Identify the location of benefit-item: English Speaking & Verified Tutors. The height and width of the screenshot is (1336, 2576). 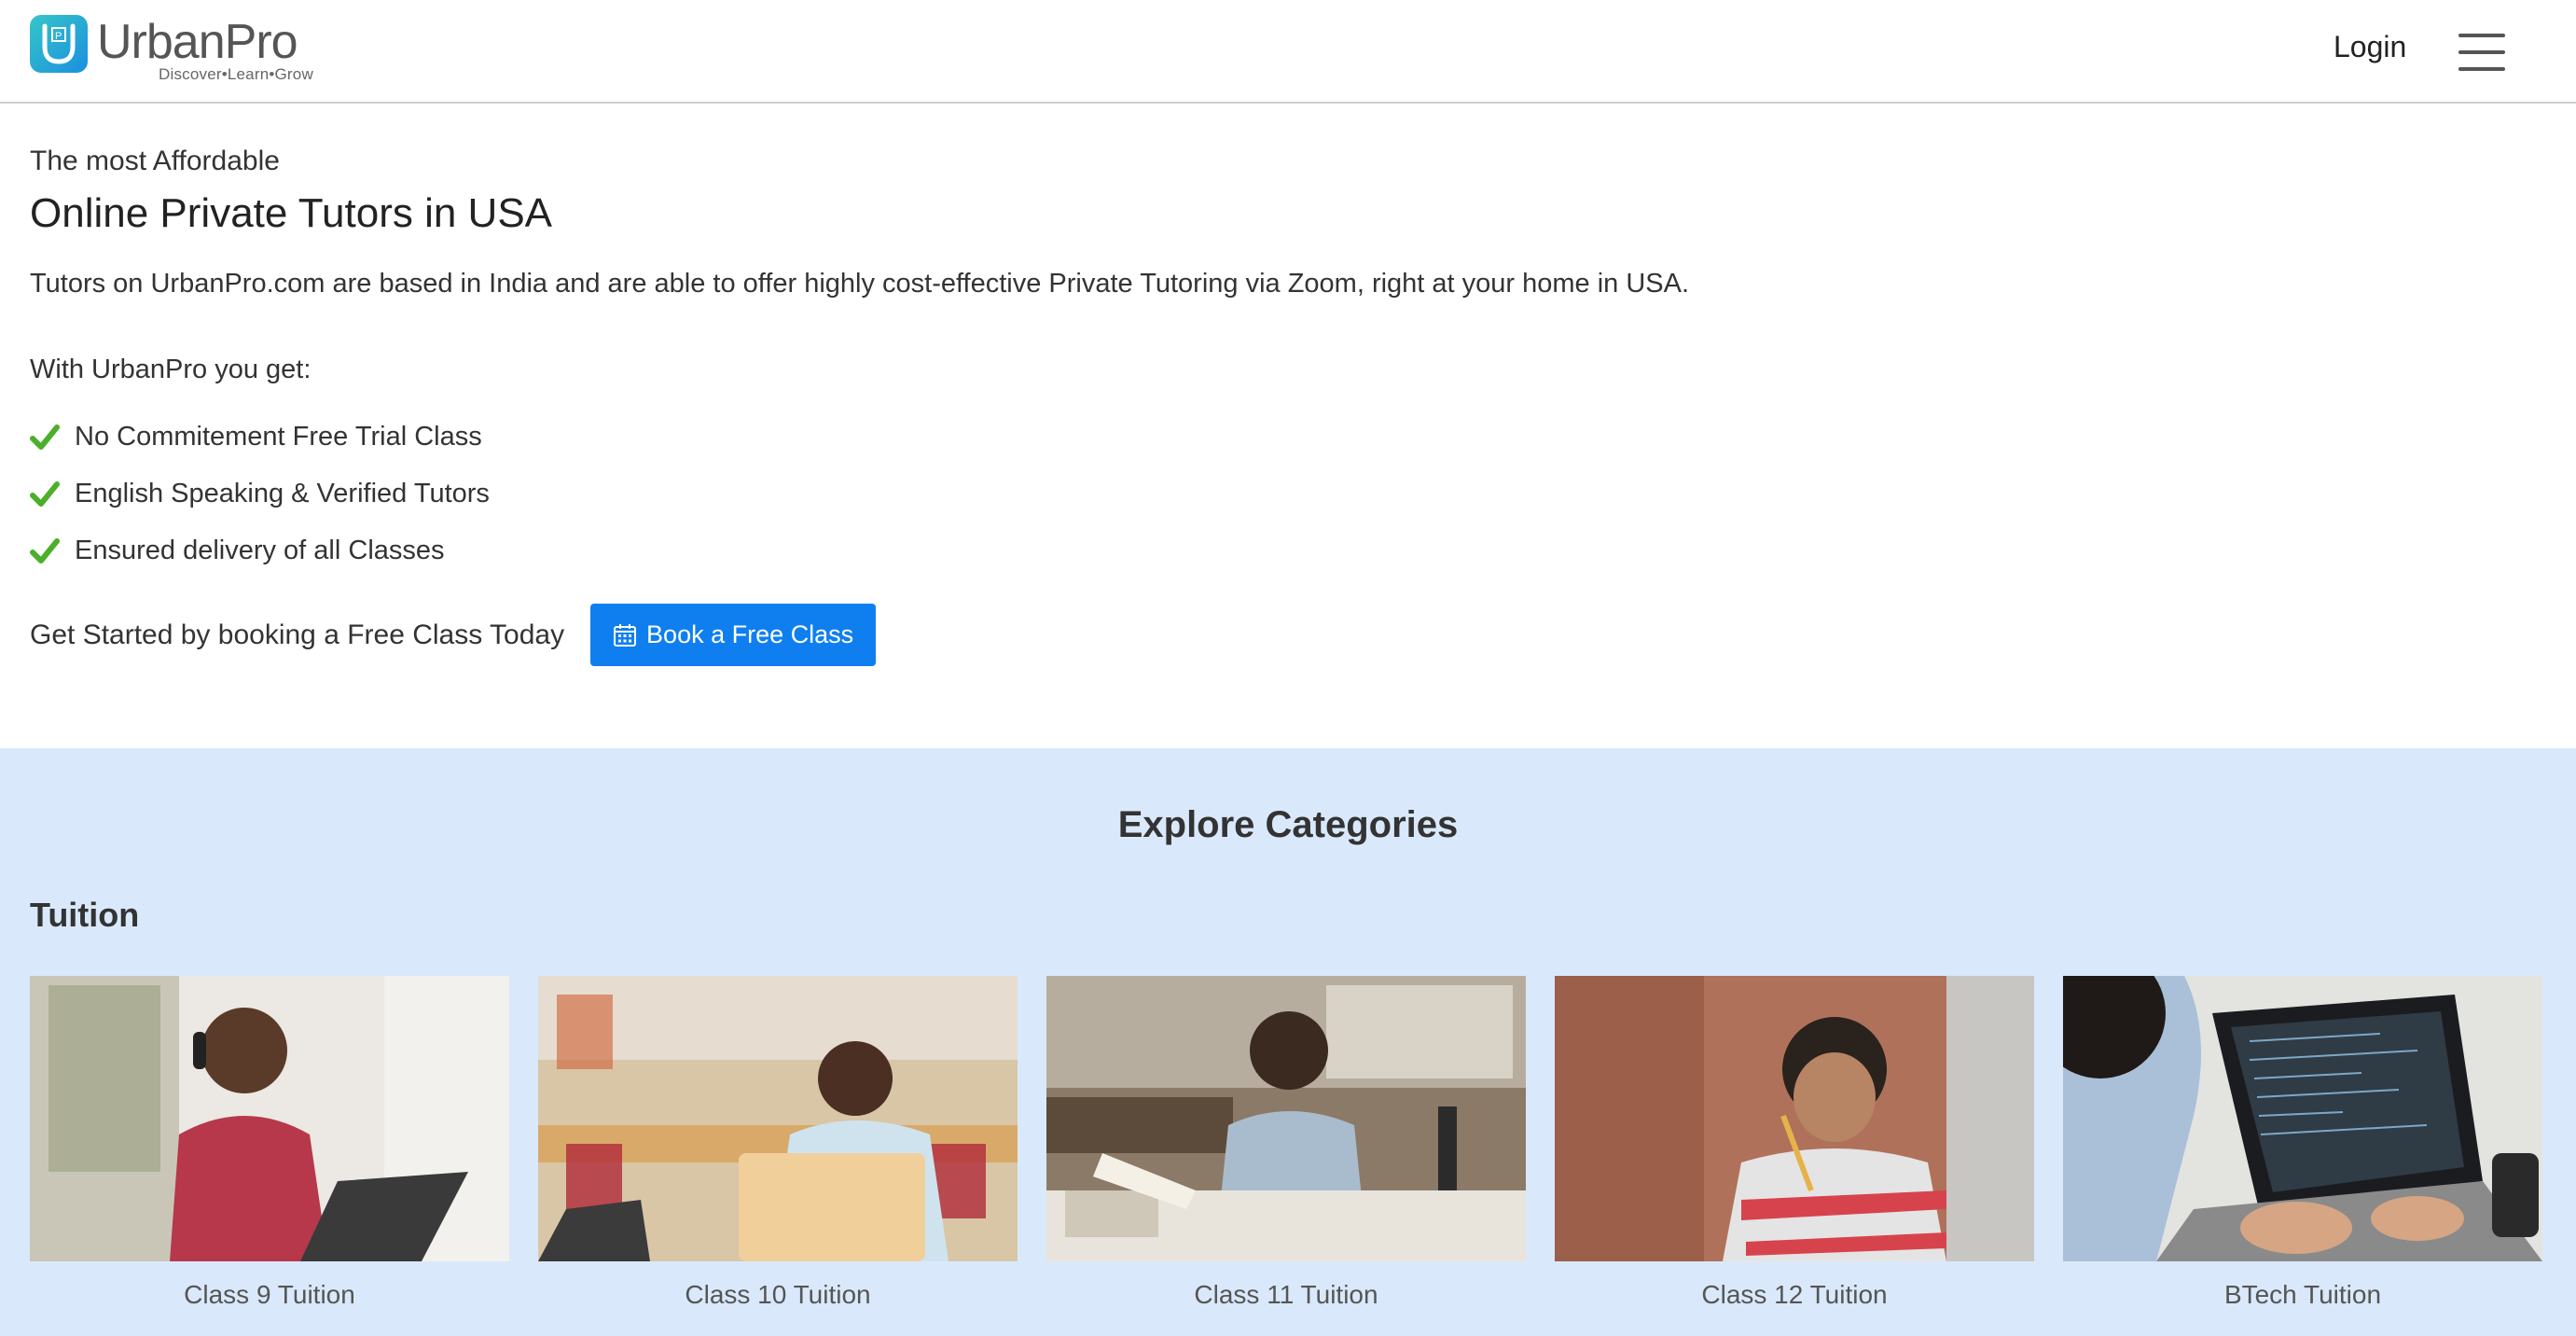
(260, 494).